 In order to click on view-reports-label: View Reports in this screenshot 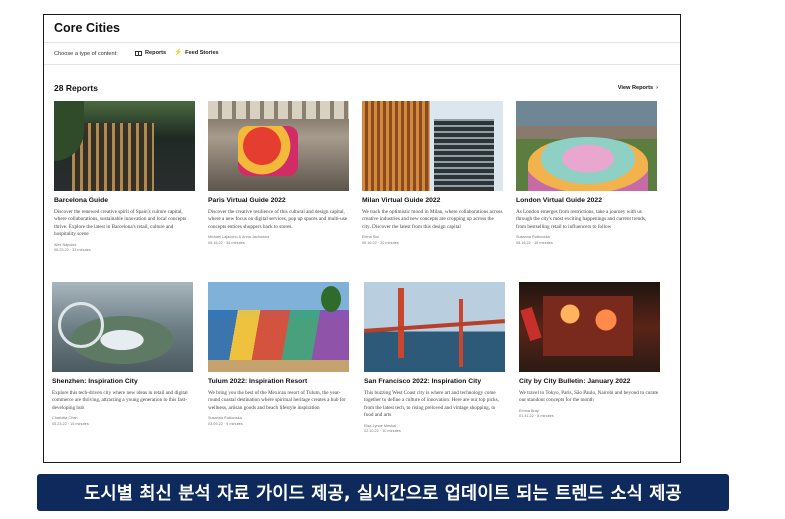, I will do `click(635, 88)`.